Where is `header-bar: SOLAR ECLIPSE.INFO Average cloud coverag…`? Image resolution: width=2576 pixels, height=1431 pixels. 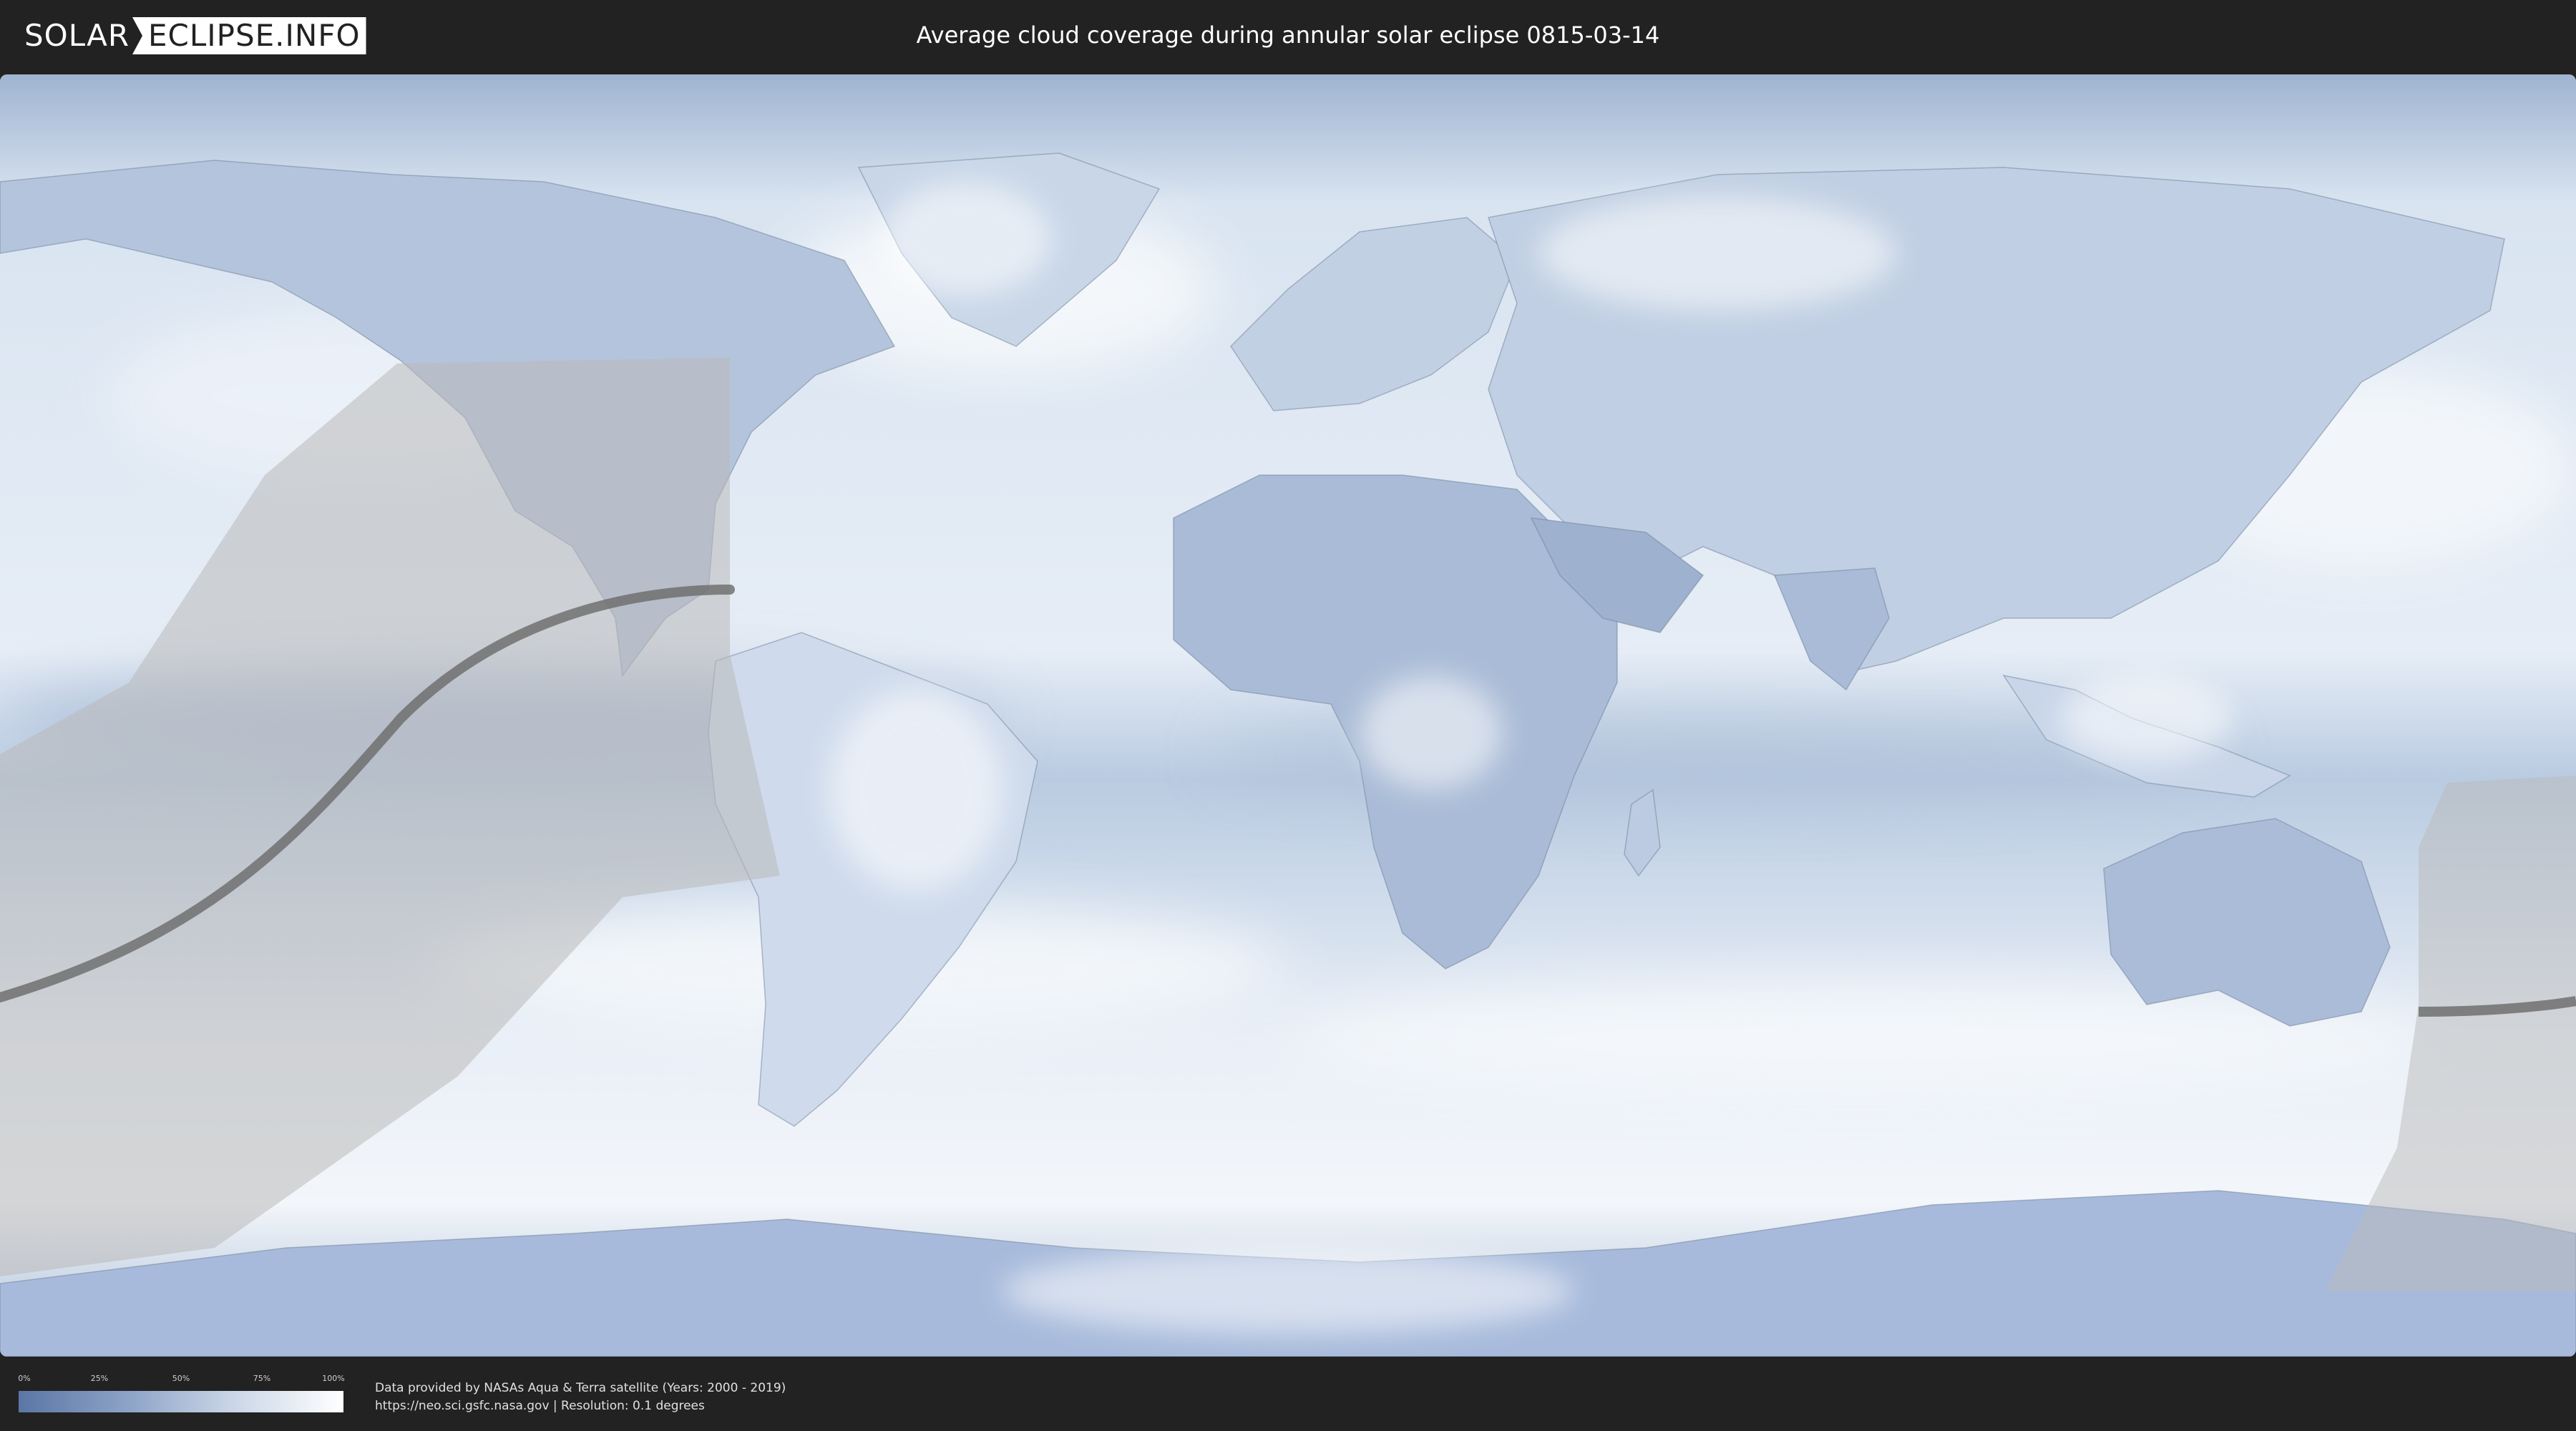
header-bar: SOLAR ECLIPSE.INFO Average cloud coverag… is located at coordinates (1288, 35).